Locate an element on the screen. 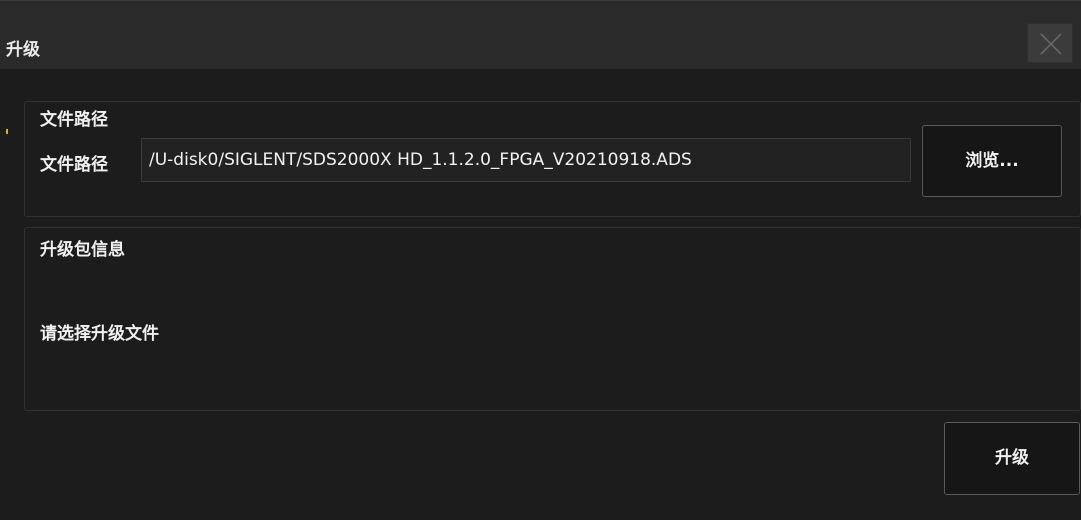 The image size is (1081, 520). close-button is located at coordinates (1050, 43).